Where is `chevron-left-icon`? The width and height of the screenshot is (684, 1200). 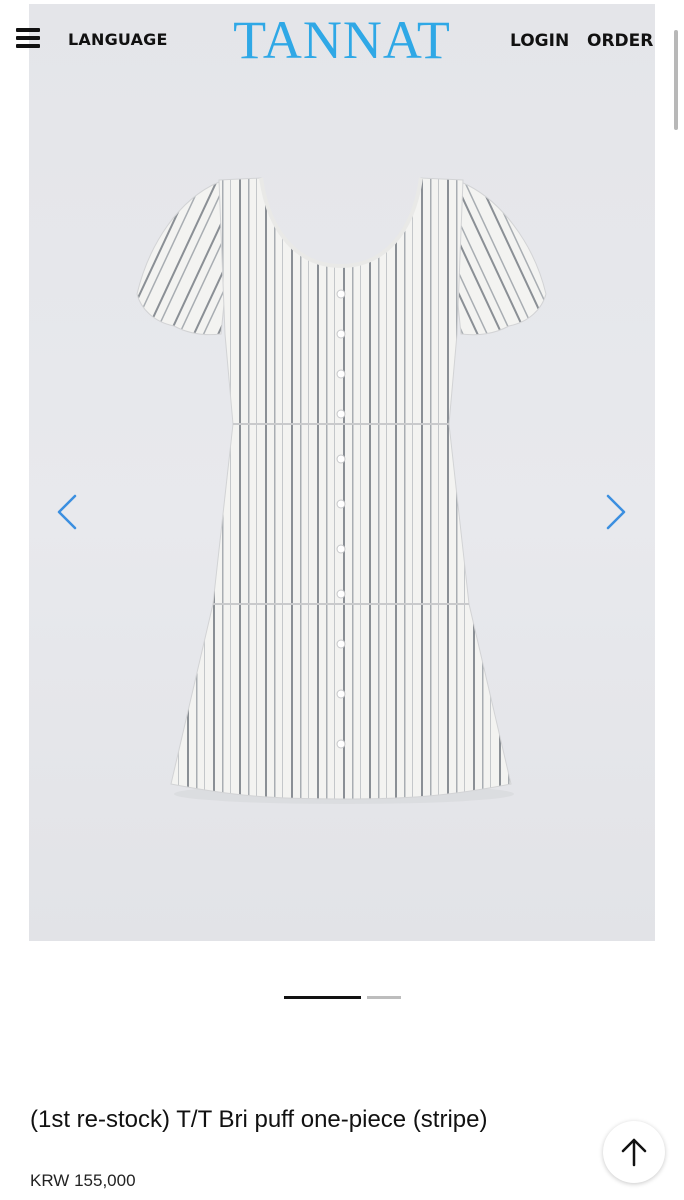
chevron-left-icon is located at coordinates (67, 512).